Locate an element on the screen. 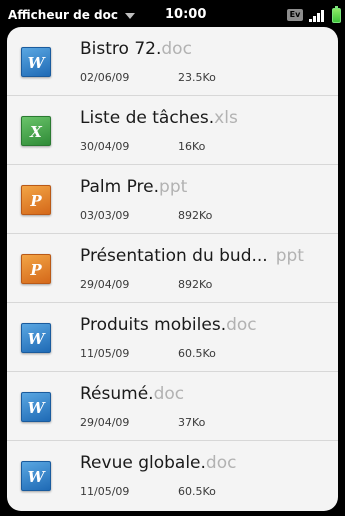  document-name: Résumé. is located at coordinates (117, 394).